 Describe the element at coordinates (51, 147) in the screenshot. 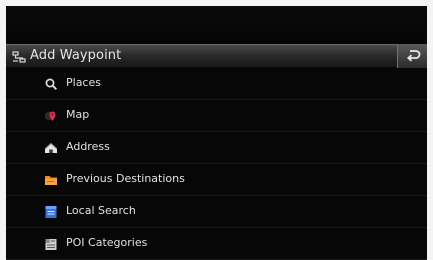

I see `house-icon` at that location.